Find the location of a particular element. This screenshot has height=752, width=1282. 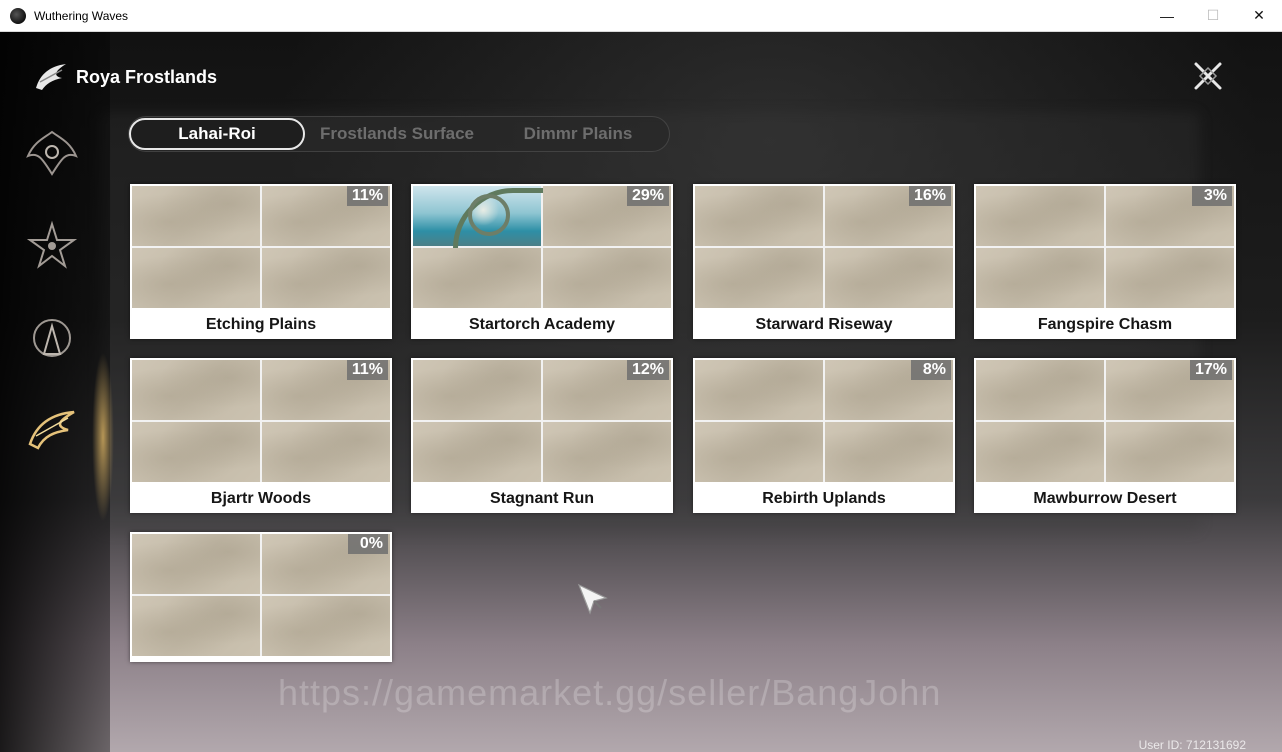

area-card-starward-riseway: 16% Starward Riseway is located at coordinates (824, 261).